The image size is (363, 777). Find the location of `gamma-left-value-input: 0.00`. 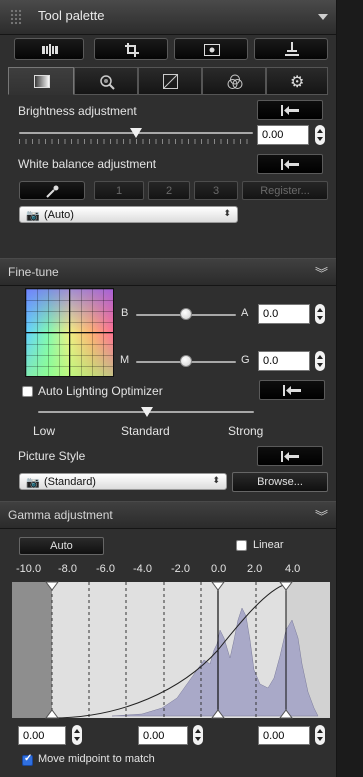

gamma-left-value-input: 0.00 is located at coordinates (42, 735).